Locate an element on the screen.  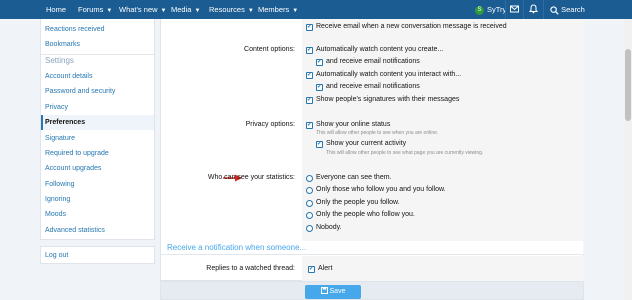
scrollbar-thumb is located at coordinates (628, 85).